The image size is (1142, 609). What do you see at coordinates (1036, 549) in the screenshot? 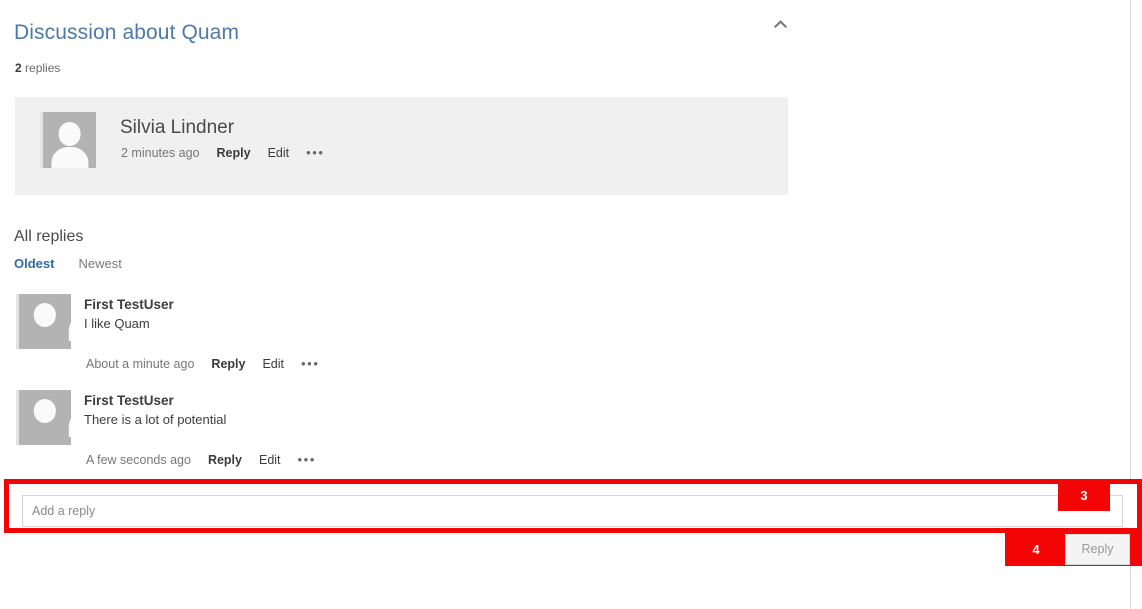
I see `annotation-badge-4: 4` at bounding box center [1036, 549].